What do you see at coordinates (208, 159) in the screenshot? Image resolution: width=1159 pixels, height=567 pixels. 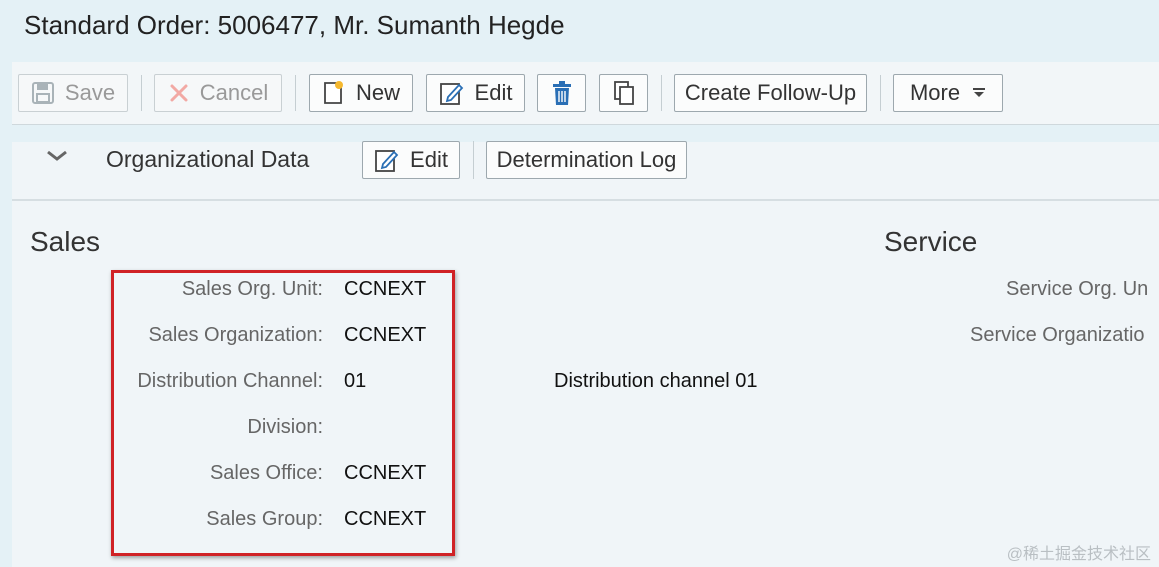 I see `organizational-data-title: Organizational Data` at bounding box center [208, 159].